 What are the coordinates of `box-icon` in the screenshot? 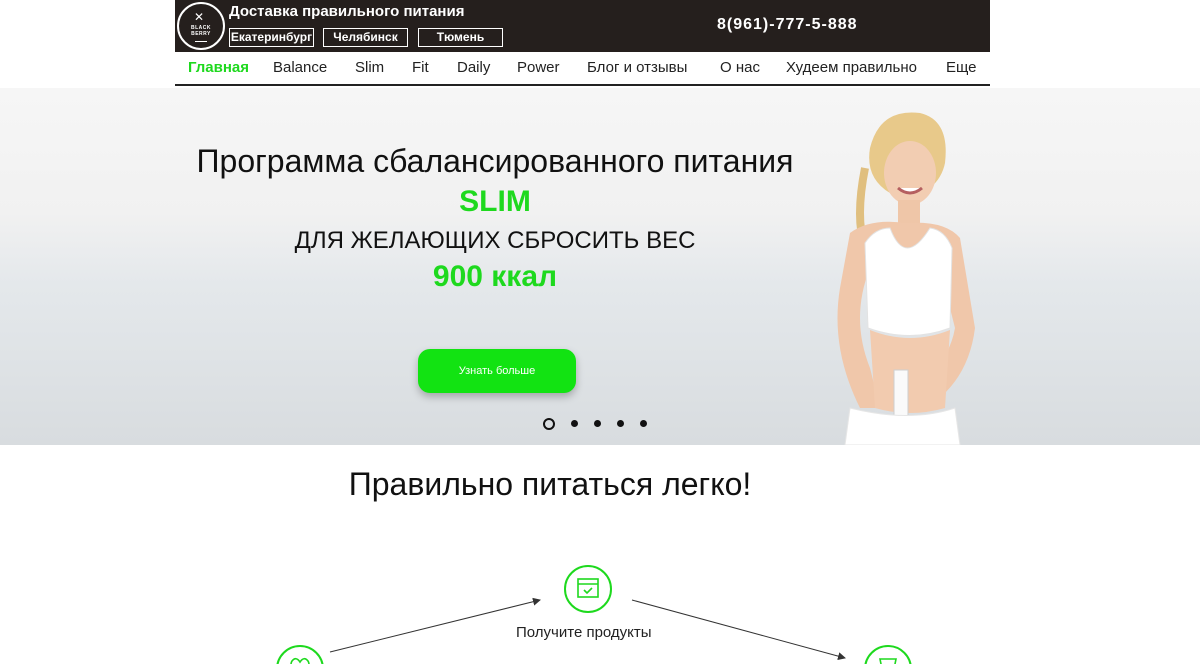 It's located at (588, 589).